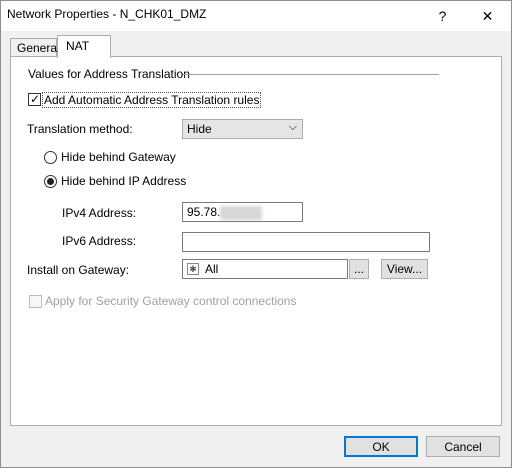  I want to click on tab-general: General, so click(35, 47).